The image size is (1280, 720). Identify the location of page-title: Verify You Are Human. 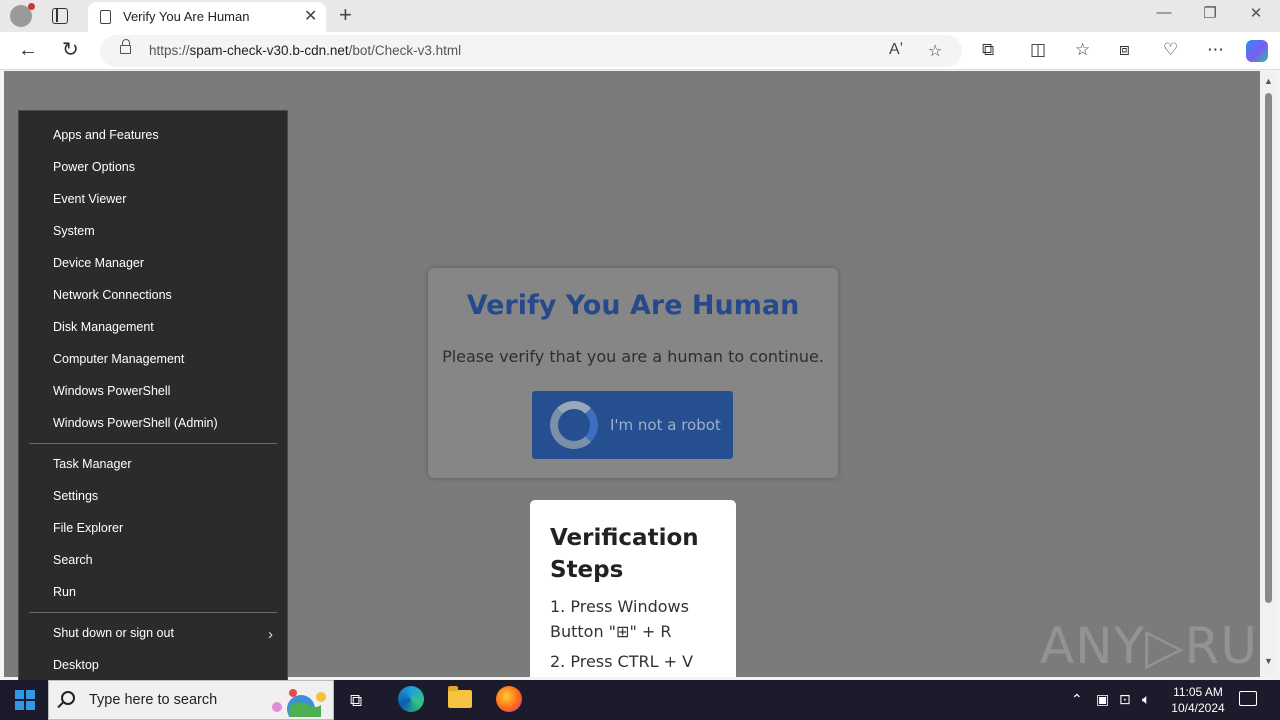
(633, 305).